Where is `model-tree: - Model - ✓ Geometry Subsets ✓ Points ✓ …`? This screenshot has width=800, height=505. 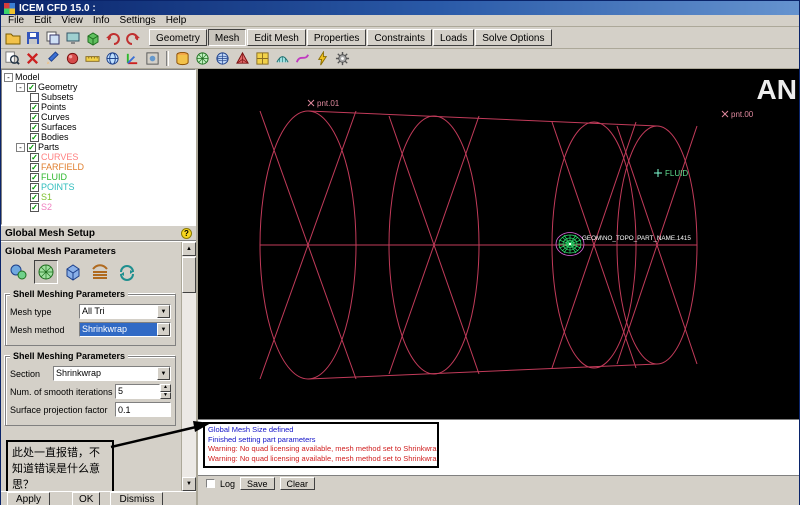 model-tree: - Model - ✓ Geometry Subsets ✓ Points ✓ … is located at coordinates (98, 147).